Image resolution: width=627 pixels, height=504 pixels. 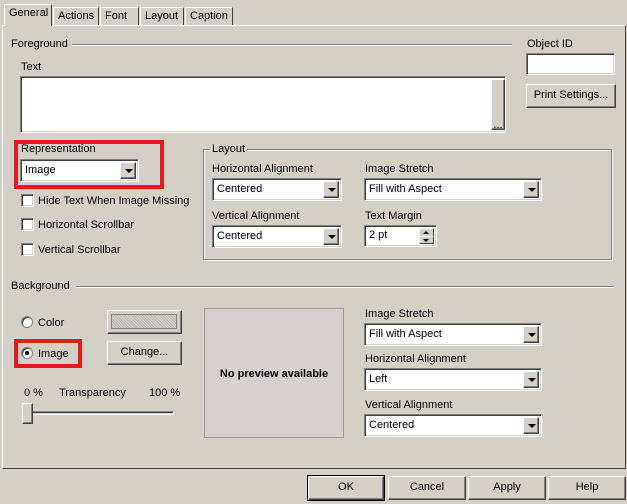 I want to click on layout-v-align-dropdown-button, so click(x=331, y=236).